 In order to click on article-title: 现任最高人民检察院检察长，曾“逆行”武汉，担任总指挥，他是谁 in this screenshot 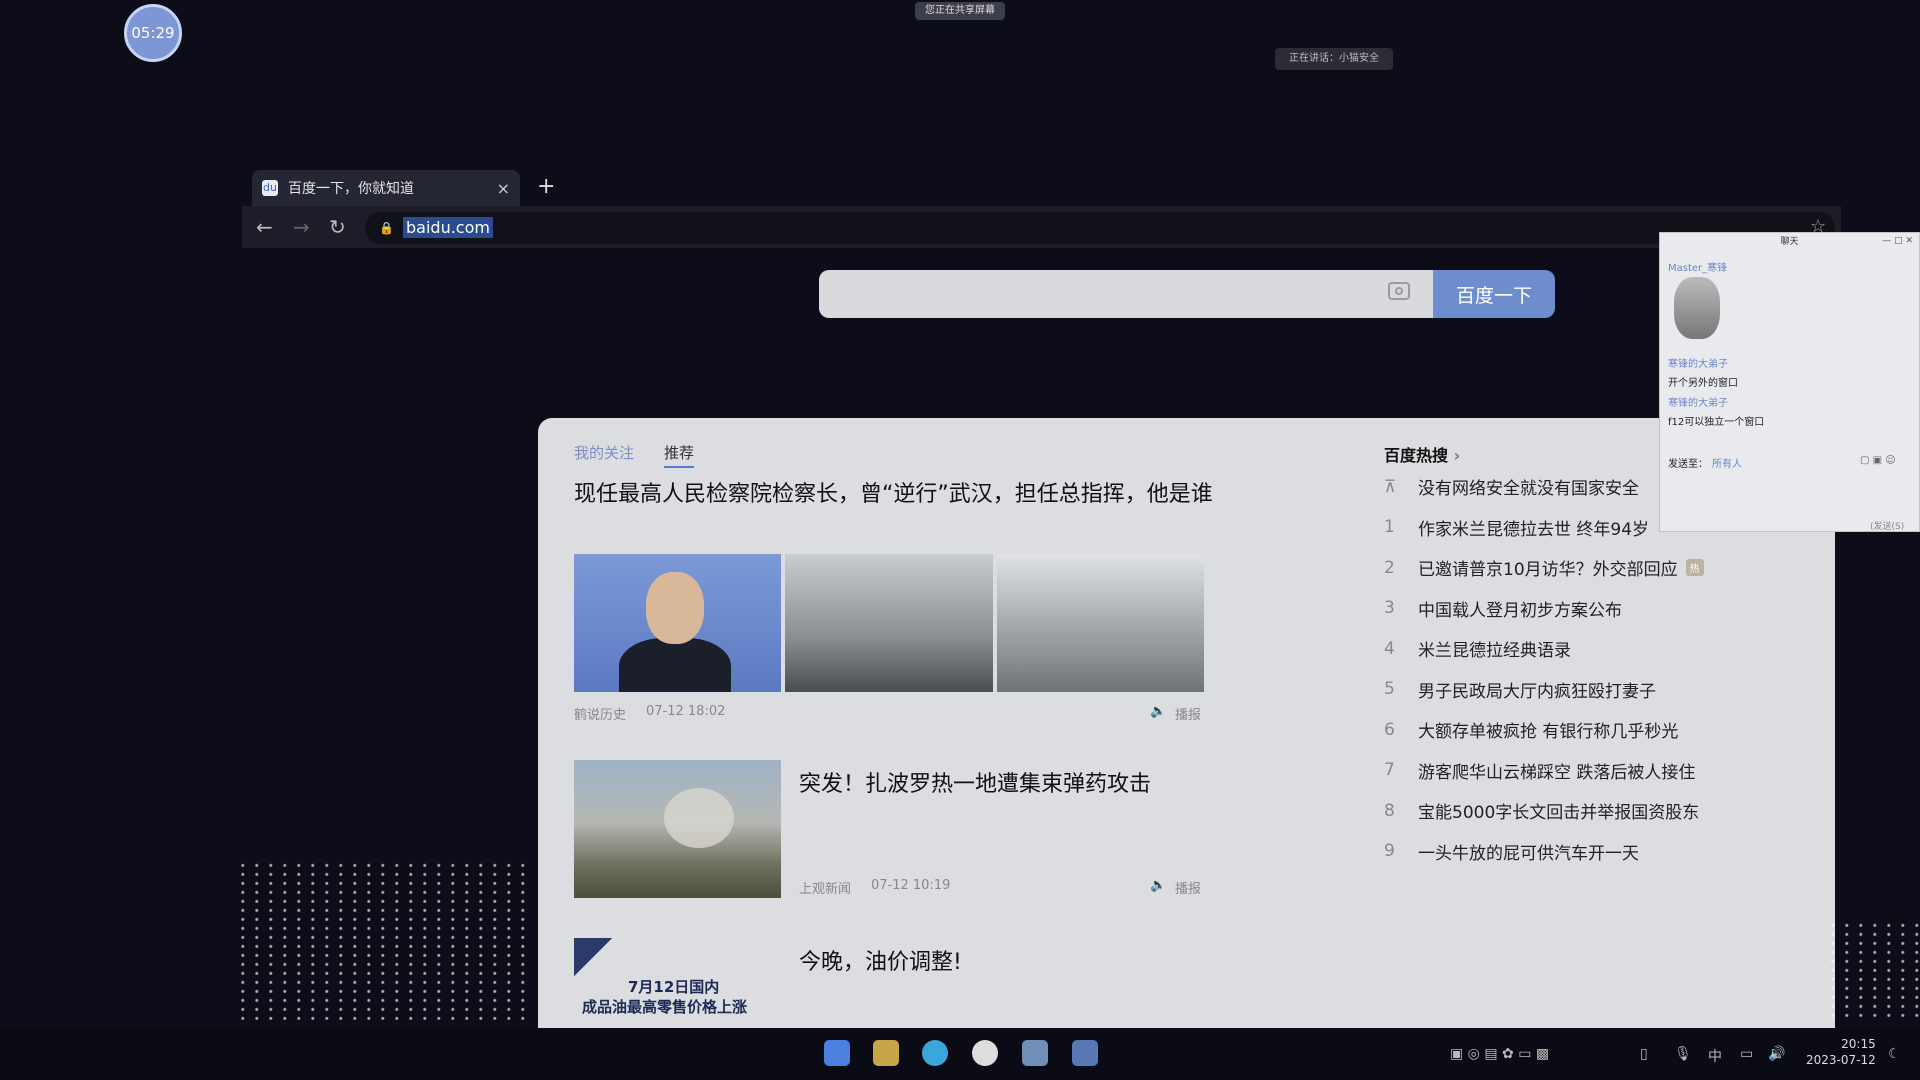, I will do `click(894, 495)`.